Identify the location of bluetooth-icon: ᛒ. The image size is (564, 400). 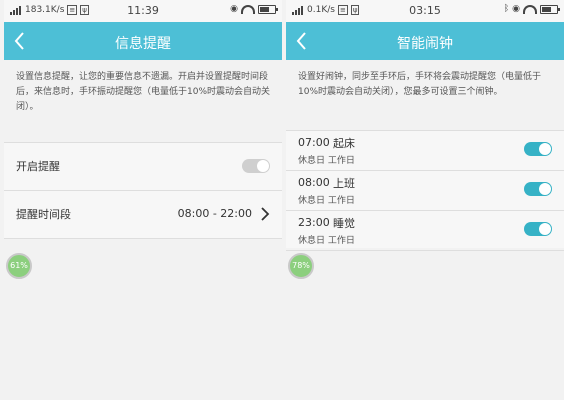
(506, 9).